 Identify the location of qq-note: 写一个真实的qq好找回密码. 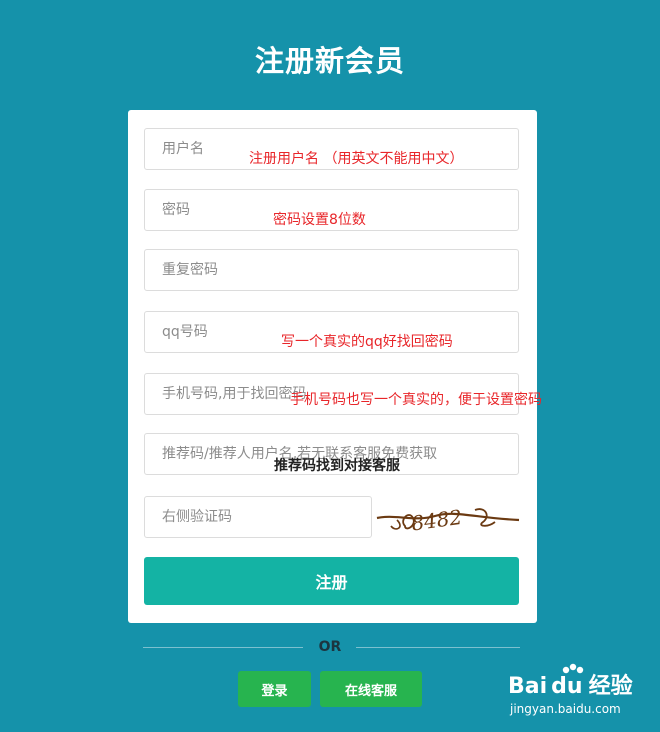
(367, 342).